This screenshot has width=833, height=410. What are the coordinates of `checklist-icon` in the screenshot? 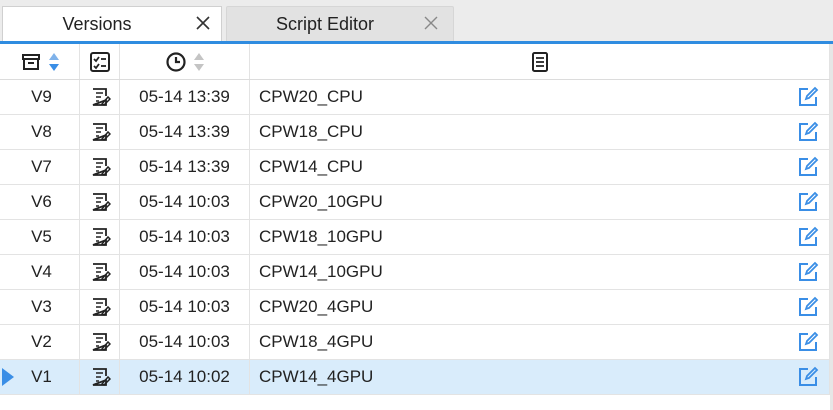 It's located at (99, 61).